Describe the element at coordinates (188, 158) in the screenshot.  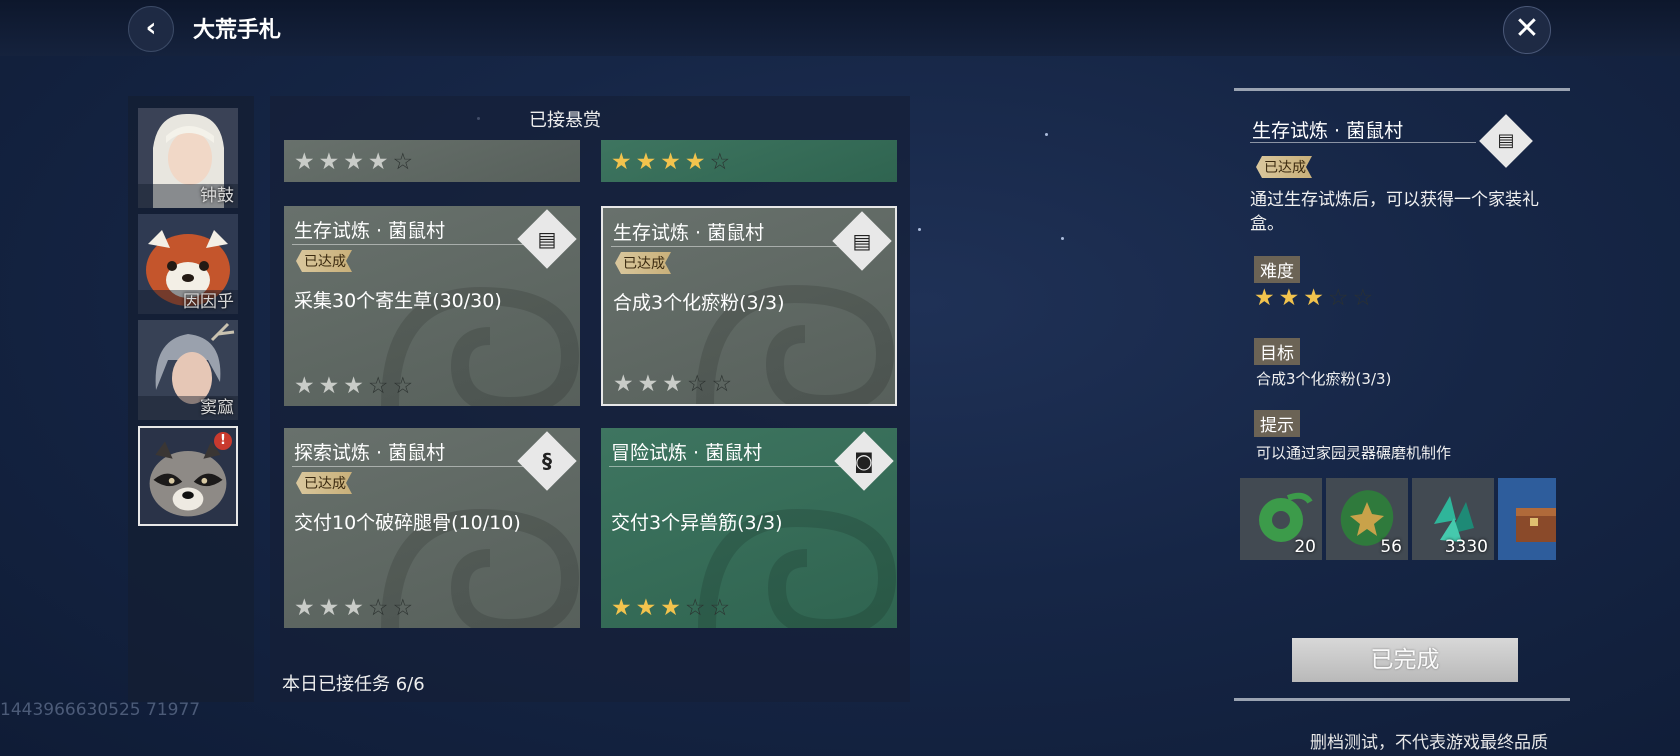
I see `character-tab: 钟鼓` at that location.